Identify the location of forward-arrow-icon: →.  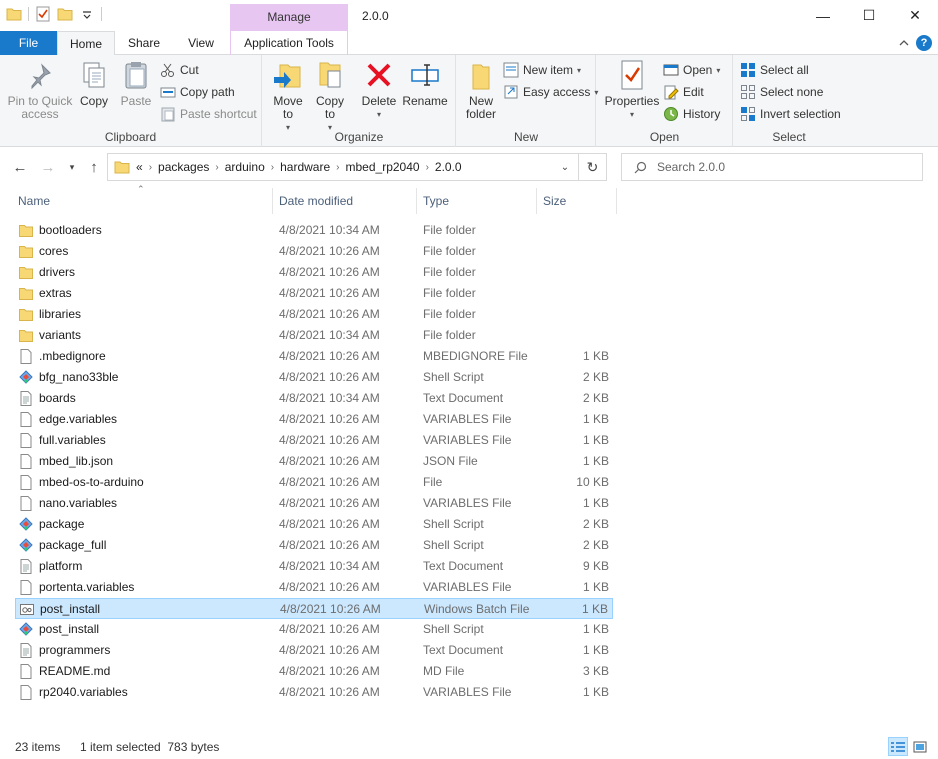
(48, 167).